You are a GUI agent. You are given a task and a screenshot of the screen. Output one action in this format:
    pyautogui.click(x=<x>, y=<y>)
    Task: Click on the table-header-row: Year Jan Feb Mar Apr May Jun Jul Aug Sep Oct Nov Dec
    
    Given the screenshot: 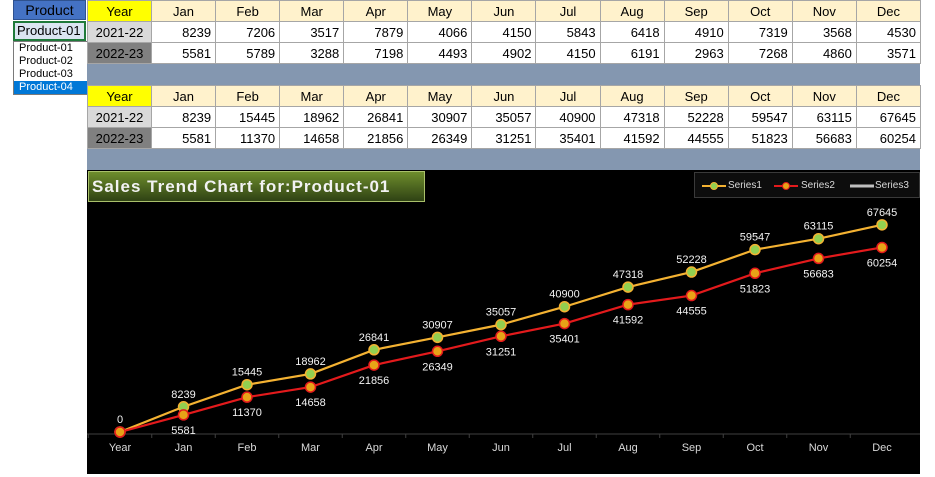 What is the action you would take?
    pyautogui.click(x=504, y=96)
    